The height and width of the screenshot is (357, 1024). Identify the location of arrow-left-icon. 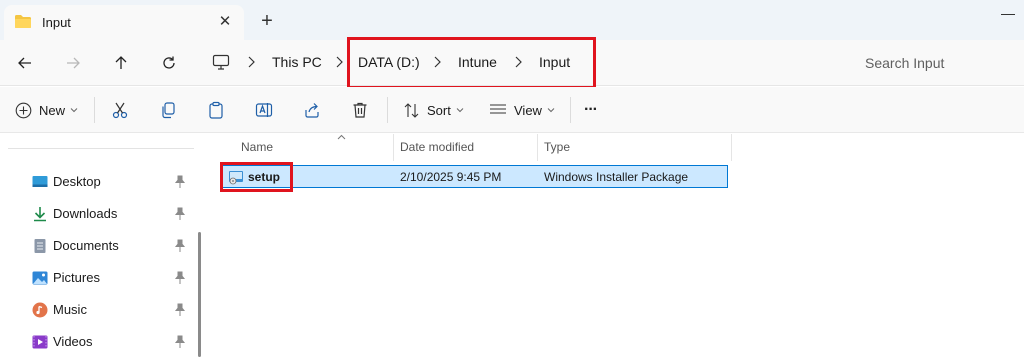
(24, 63).